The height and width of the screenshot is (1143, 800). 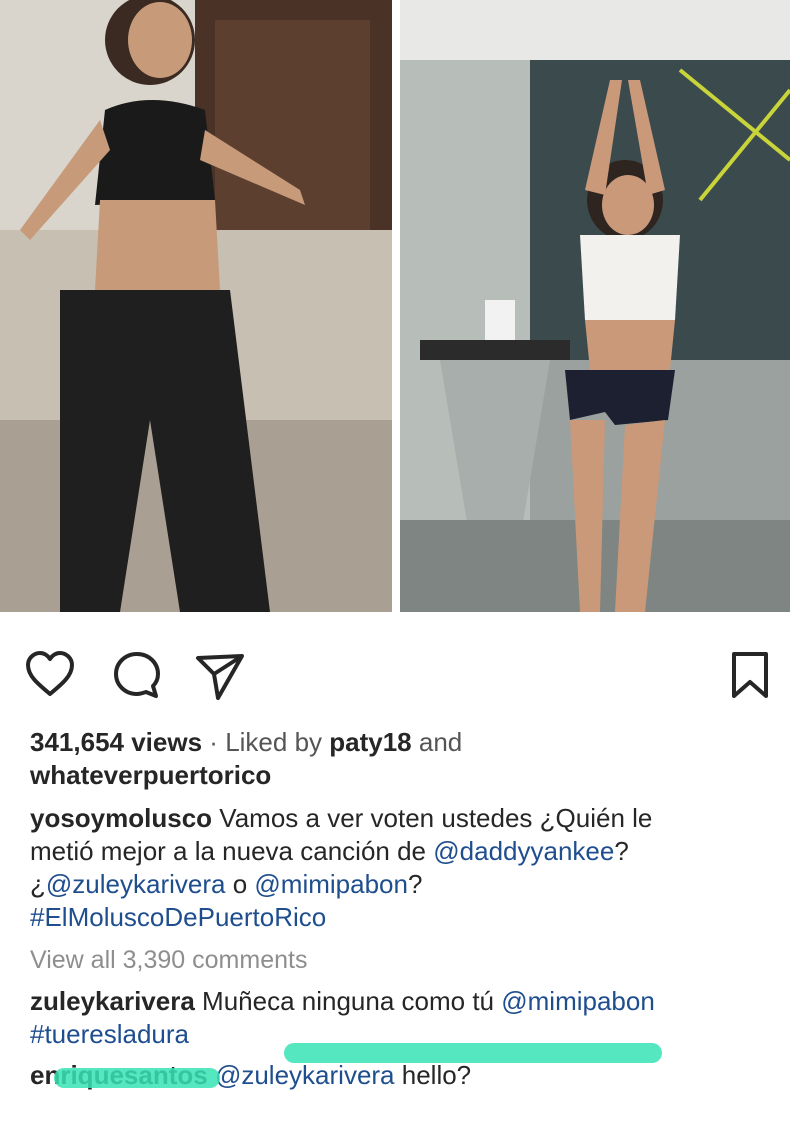 What do you see at coordinates (240, 884) in the screenshot?
I see `caption-or: o` at bounding box center [240, 884].